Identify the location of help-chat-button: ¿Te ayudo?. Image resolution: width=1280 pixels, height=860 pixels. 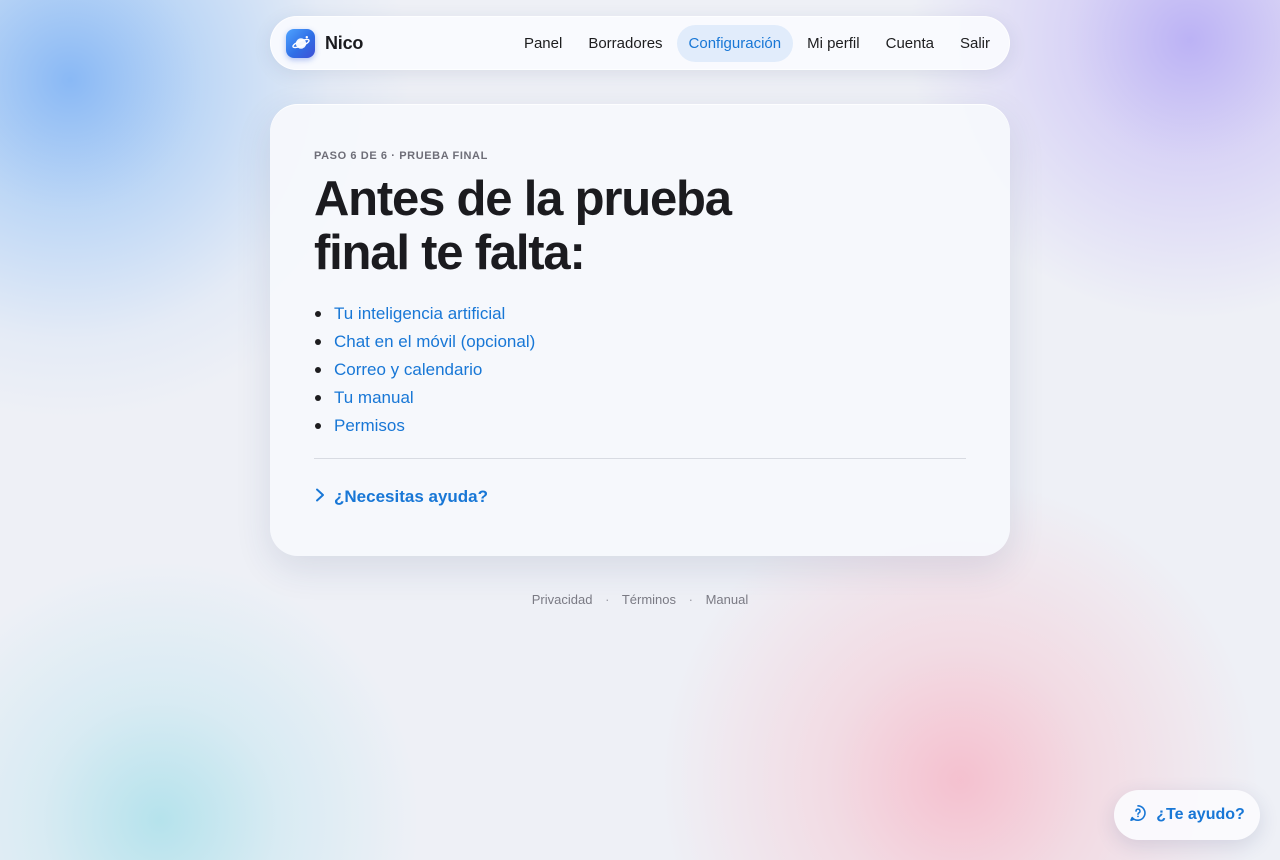
(1187, 815).